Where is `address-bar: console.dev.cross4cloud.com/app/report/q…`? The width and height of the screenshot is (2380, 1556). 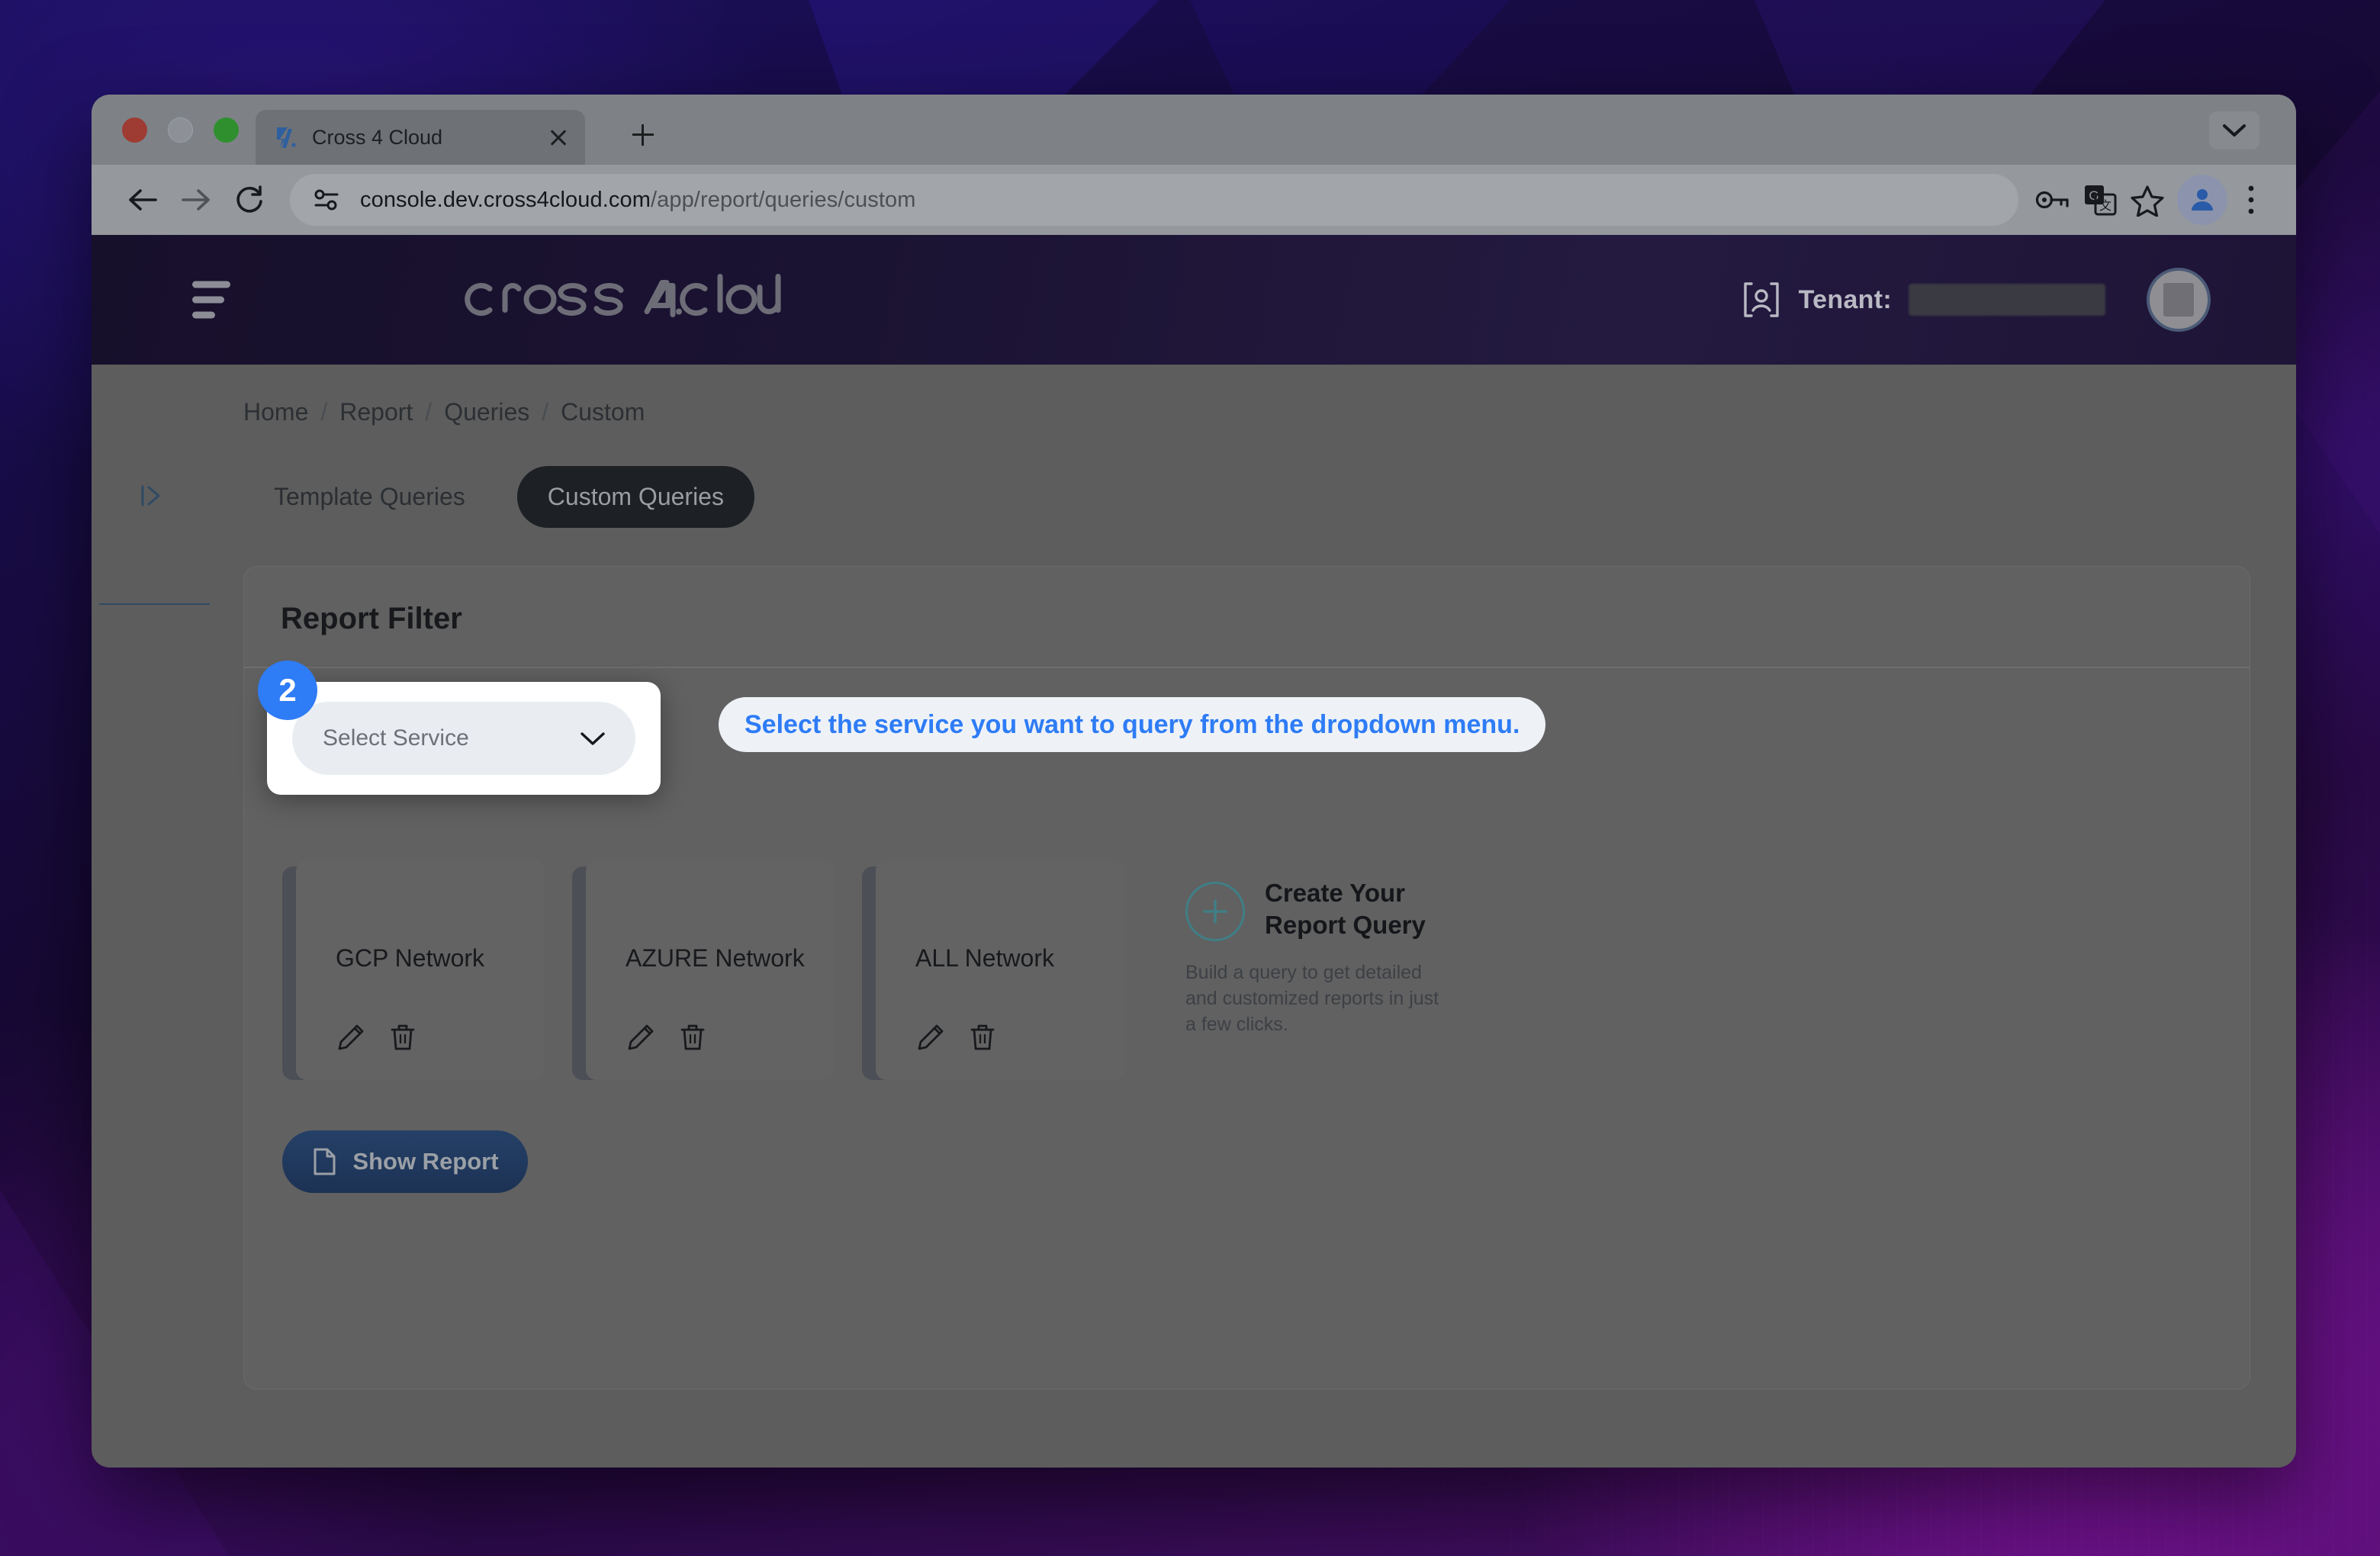
address-bar: console.dev.cross4cloud.com/app/report/q… is located at coordinates (1154, 200).